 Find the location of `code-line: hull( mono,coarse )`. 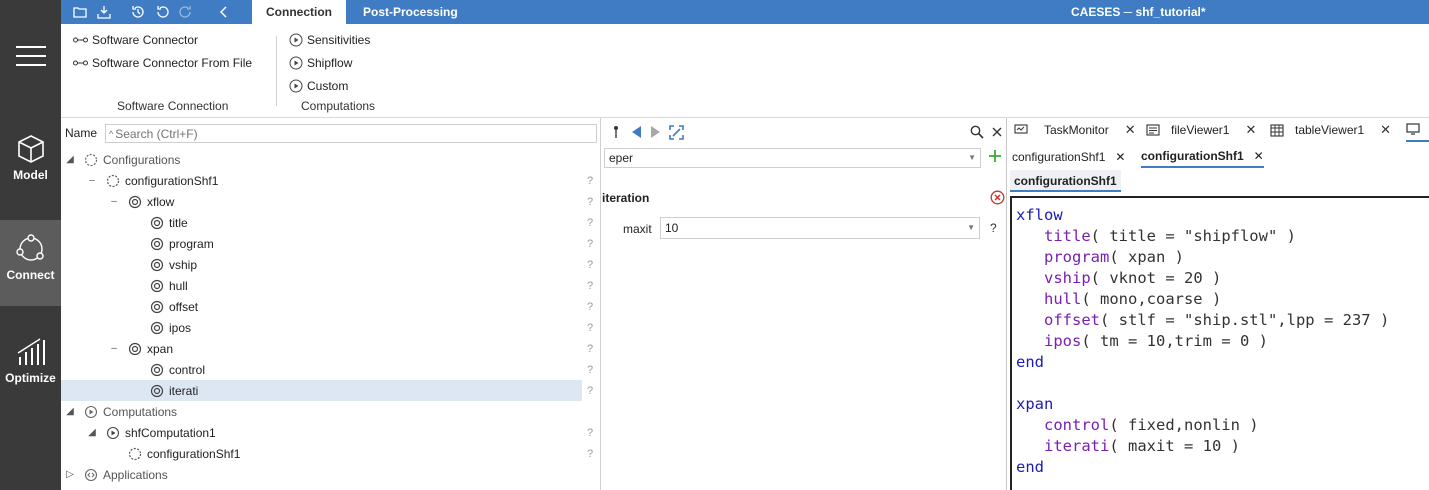

code-line: hull( mono,coarse ) is located at coordinates (1133, 299).